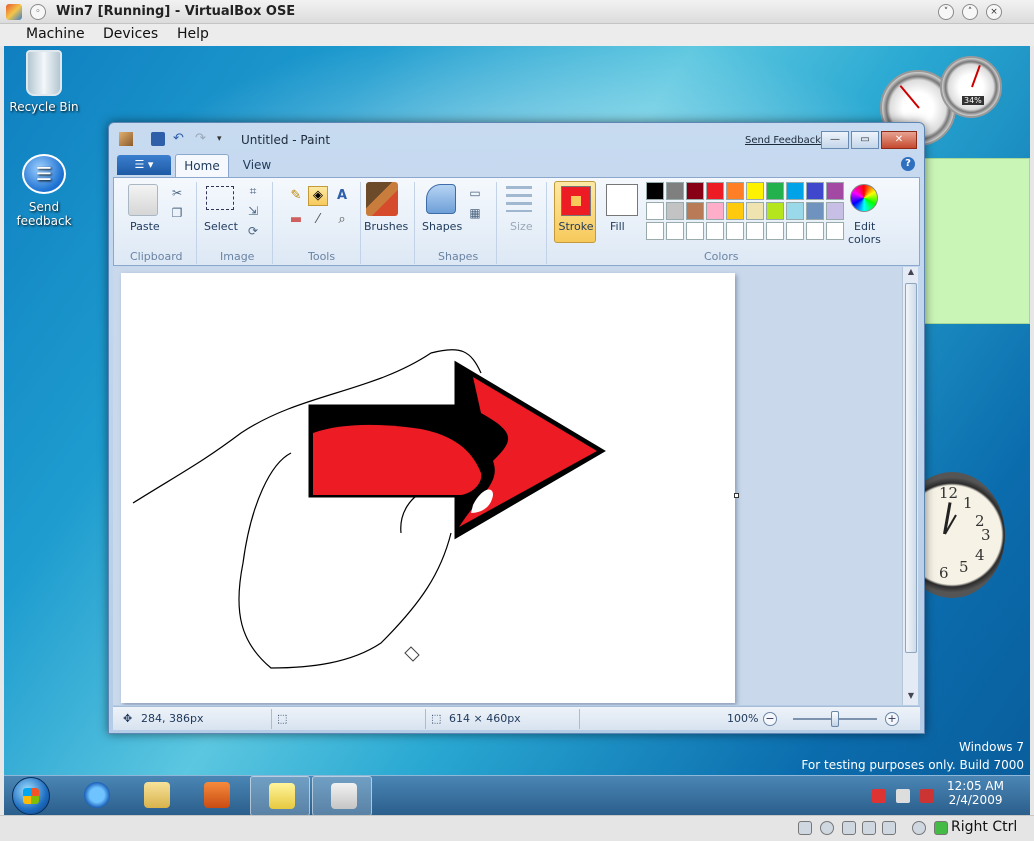  I want to click on window-menu-icon: ◦, so click(38, 12).